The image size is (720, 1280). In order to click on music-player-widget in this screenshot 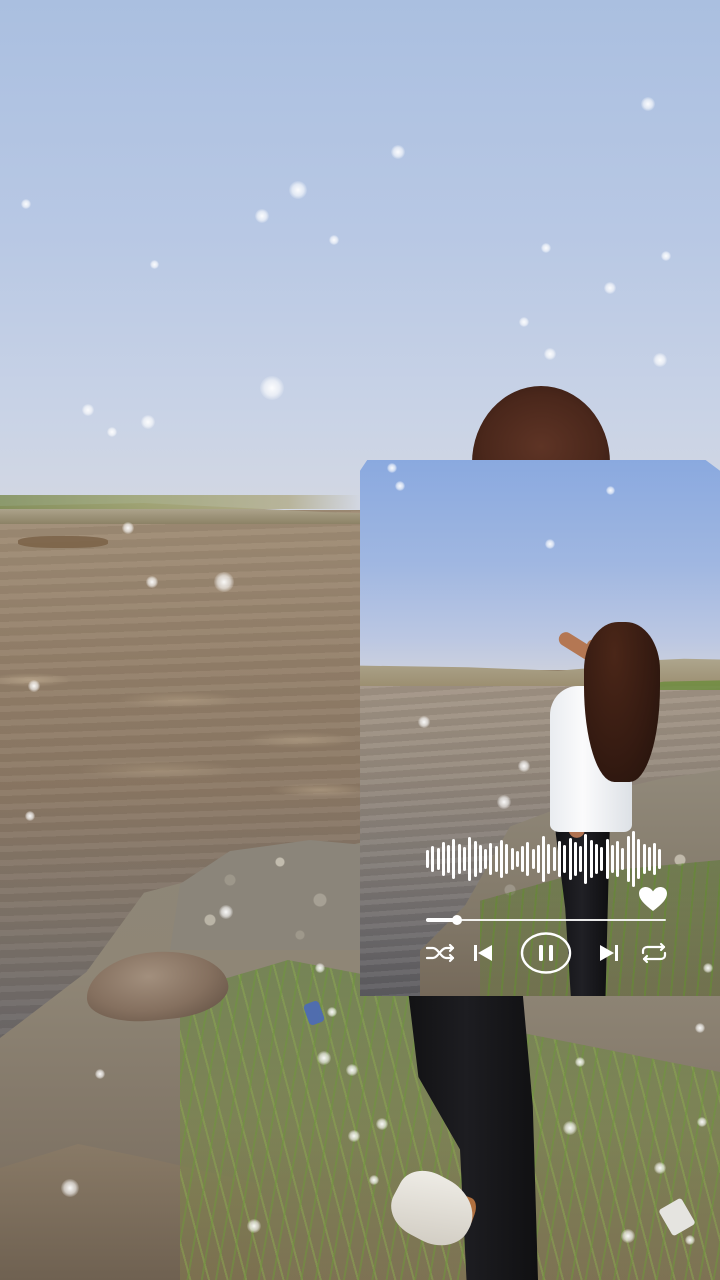, I will do `click(540, 908)`.